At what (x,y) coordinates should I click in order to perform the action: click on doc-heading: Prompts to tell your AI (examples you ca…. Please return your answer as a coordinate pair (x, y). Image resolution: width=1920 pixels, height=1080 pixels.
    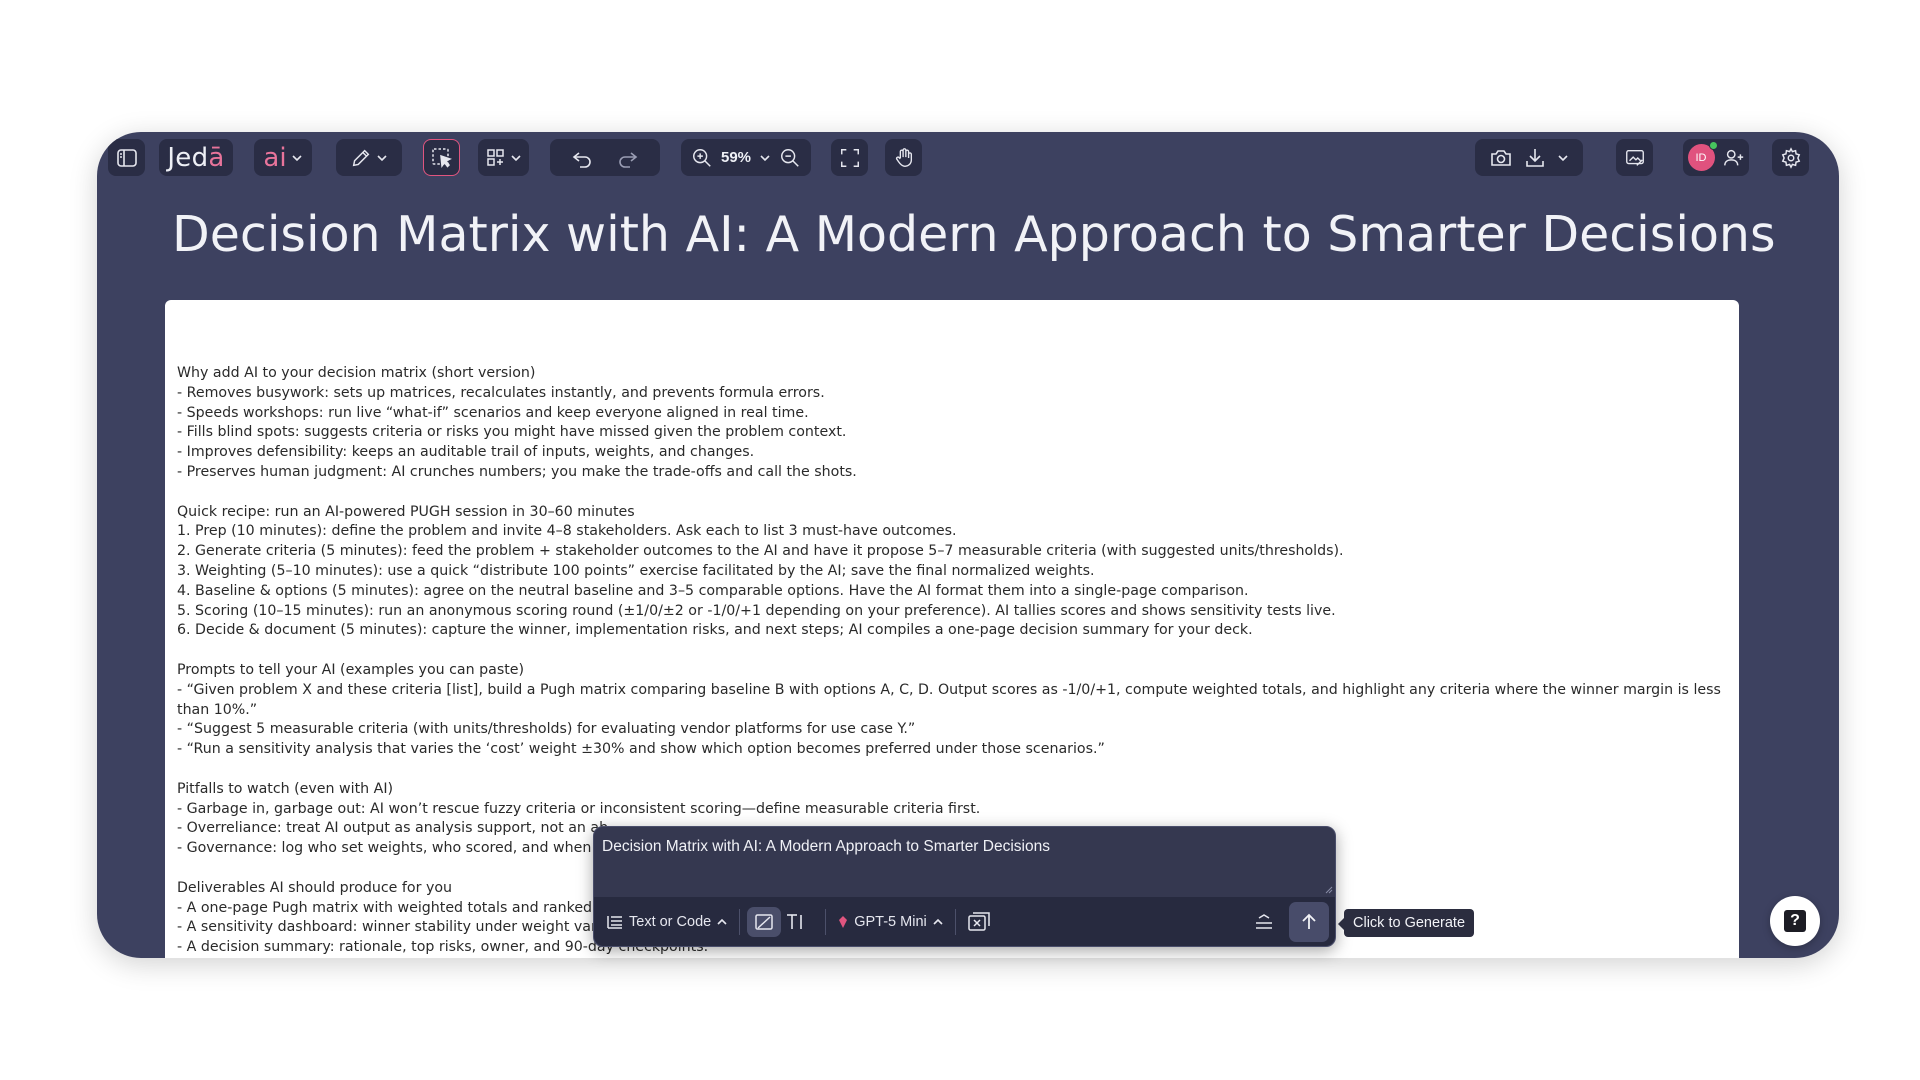
    Looking at the image, I should click on (351, 669).